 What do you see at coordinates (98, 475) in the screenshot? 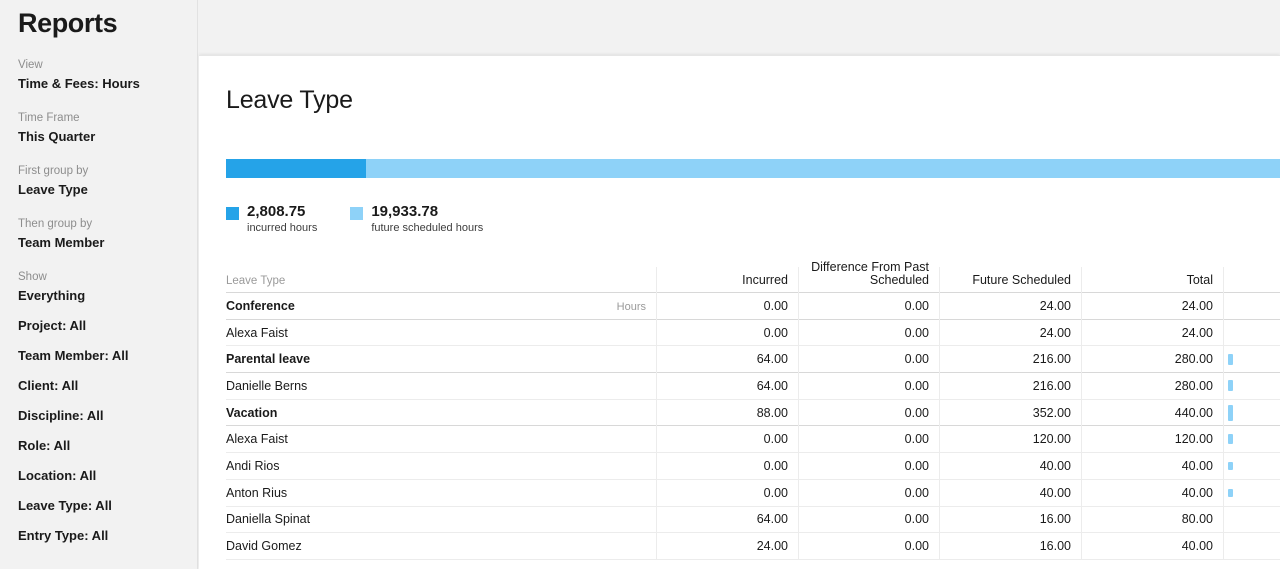
I see `sidebar-filter-location: Location: All` at bounding box center [98, 475].